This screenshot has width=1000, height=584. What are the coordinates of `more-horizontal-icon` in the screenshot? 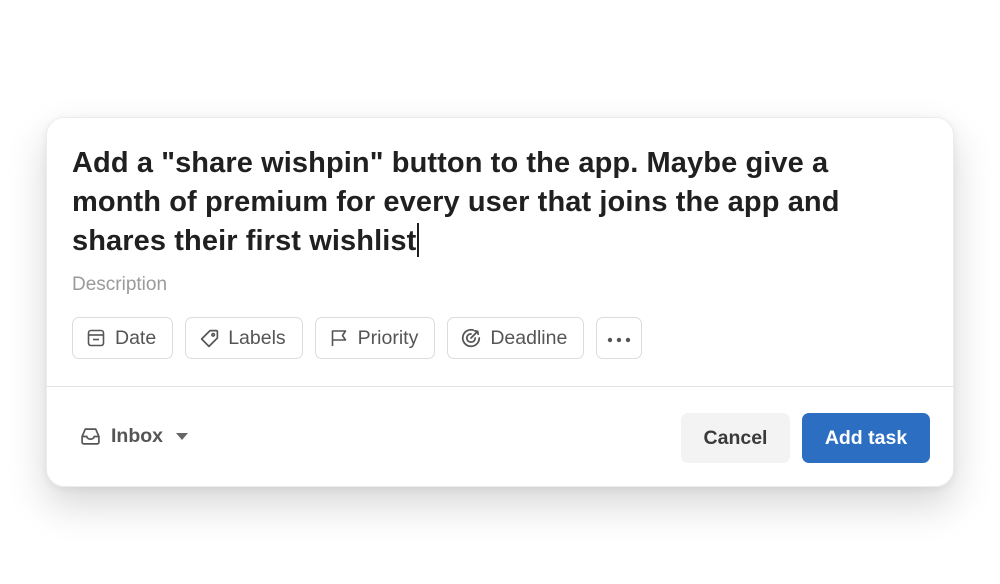 It's located at (619, 338).